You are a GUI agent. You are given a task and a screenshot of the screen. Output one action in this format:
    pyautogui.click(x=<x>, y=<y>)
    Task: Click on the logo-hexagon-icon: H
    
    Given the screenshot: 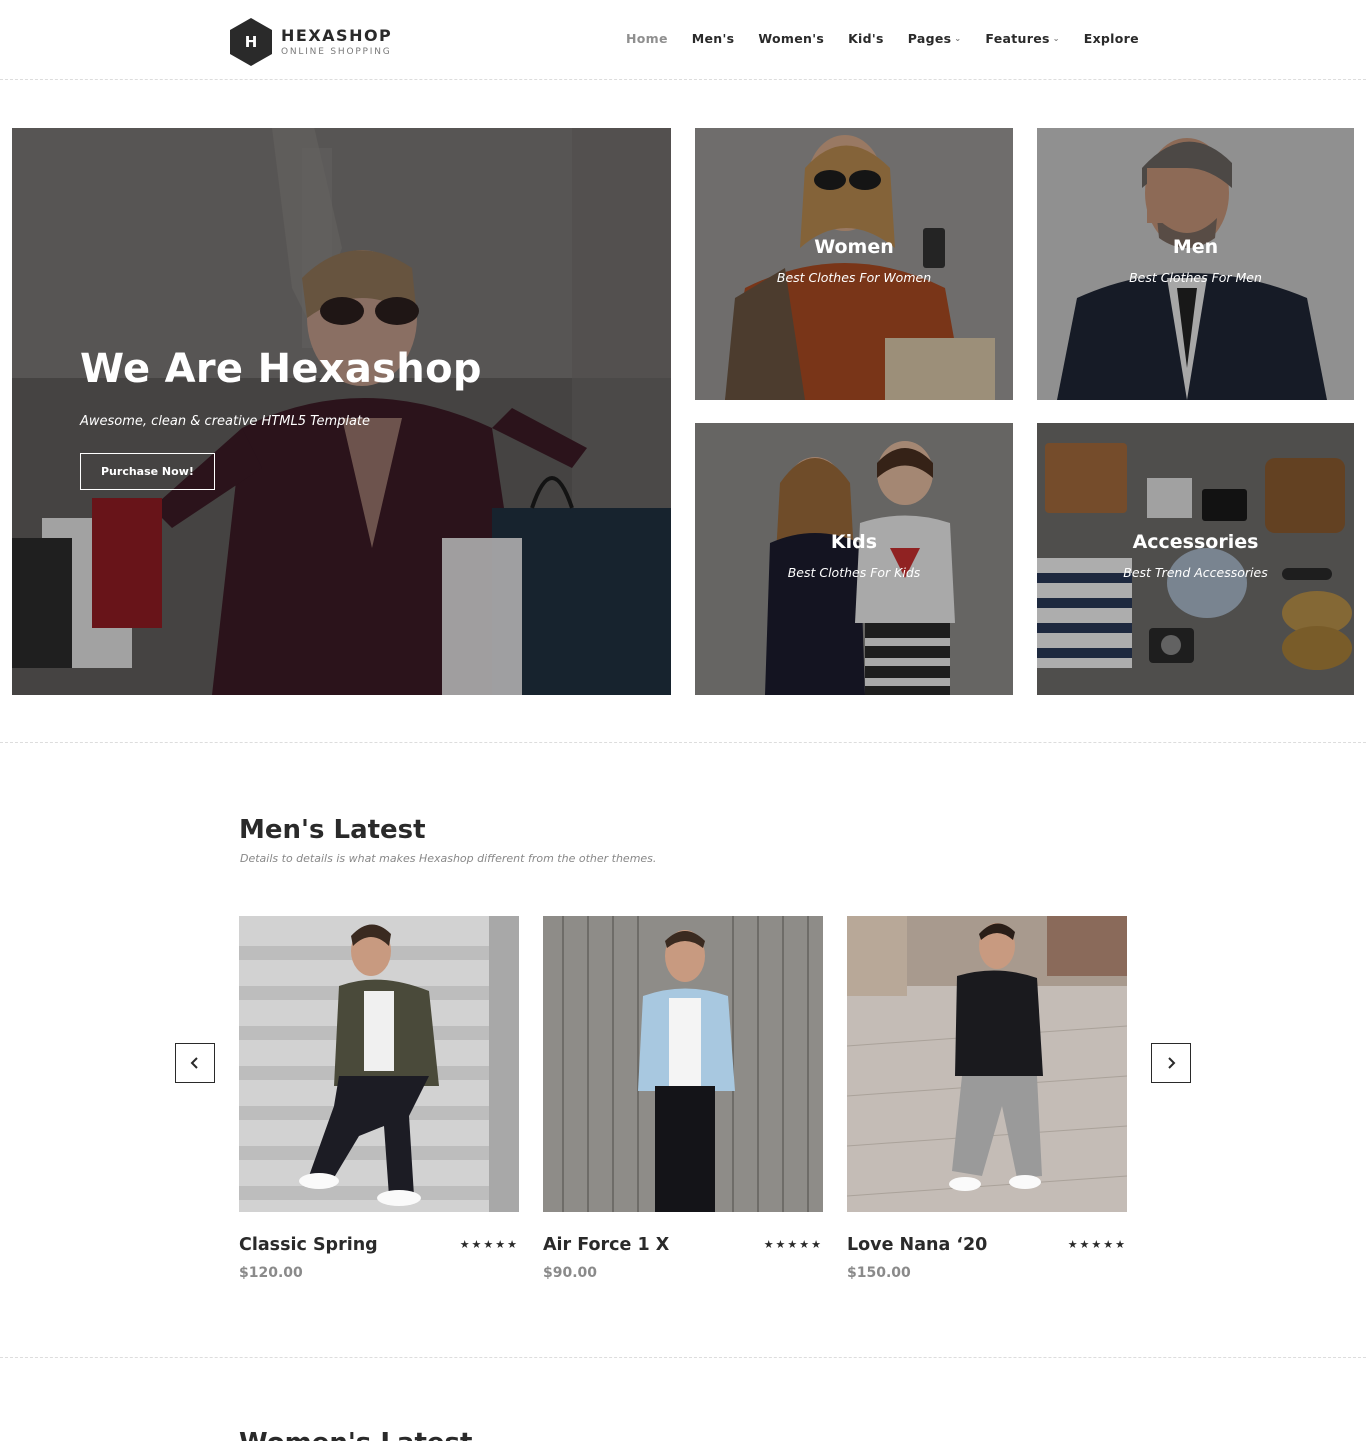 What is the action you would take?
    pyautogui.click(x=251, y=42)
    